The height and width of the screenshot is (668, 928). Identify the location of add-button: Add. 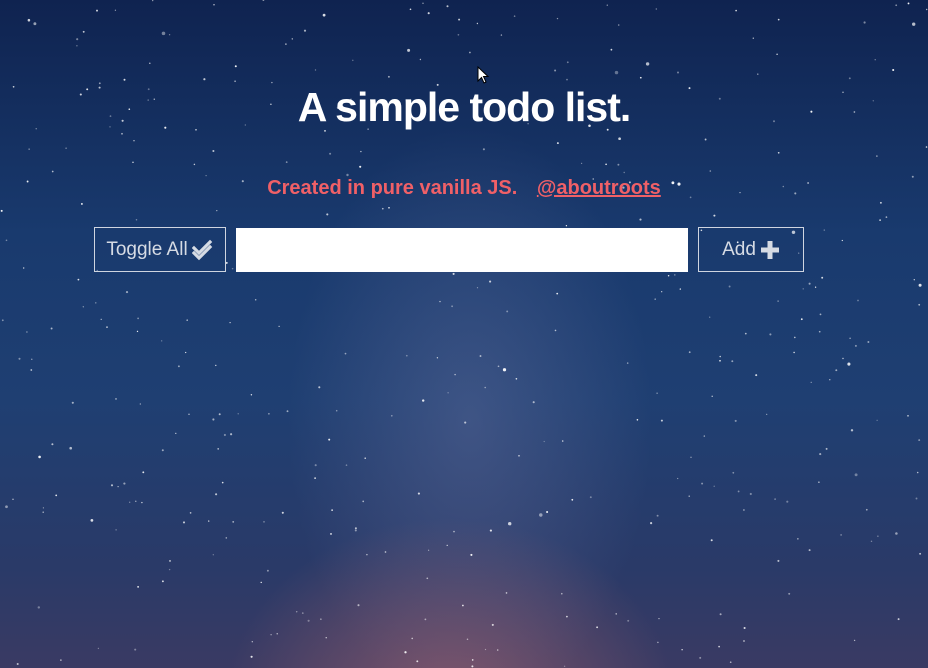
(751, 249).